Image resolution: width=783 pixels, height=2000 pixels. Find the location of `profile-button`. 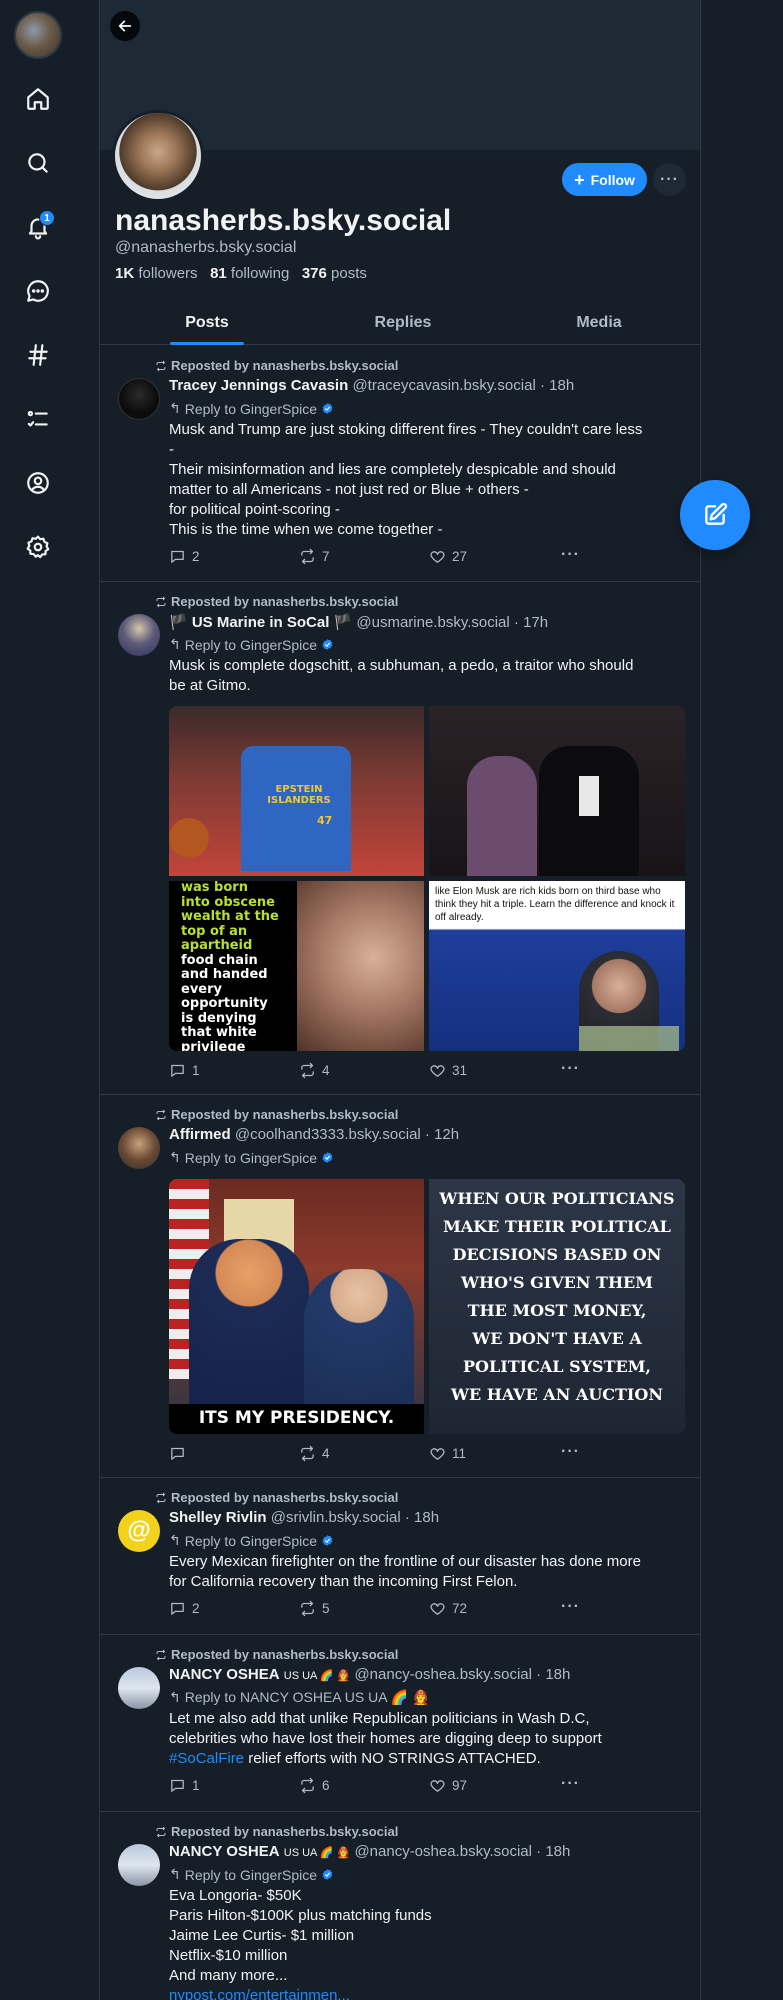

profile-button is located at coordinates (38, 483).